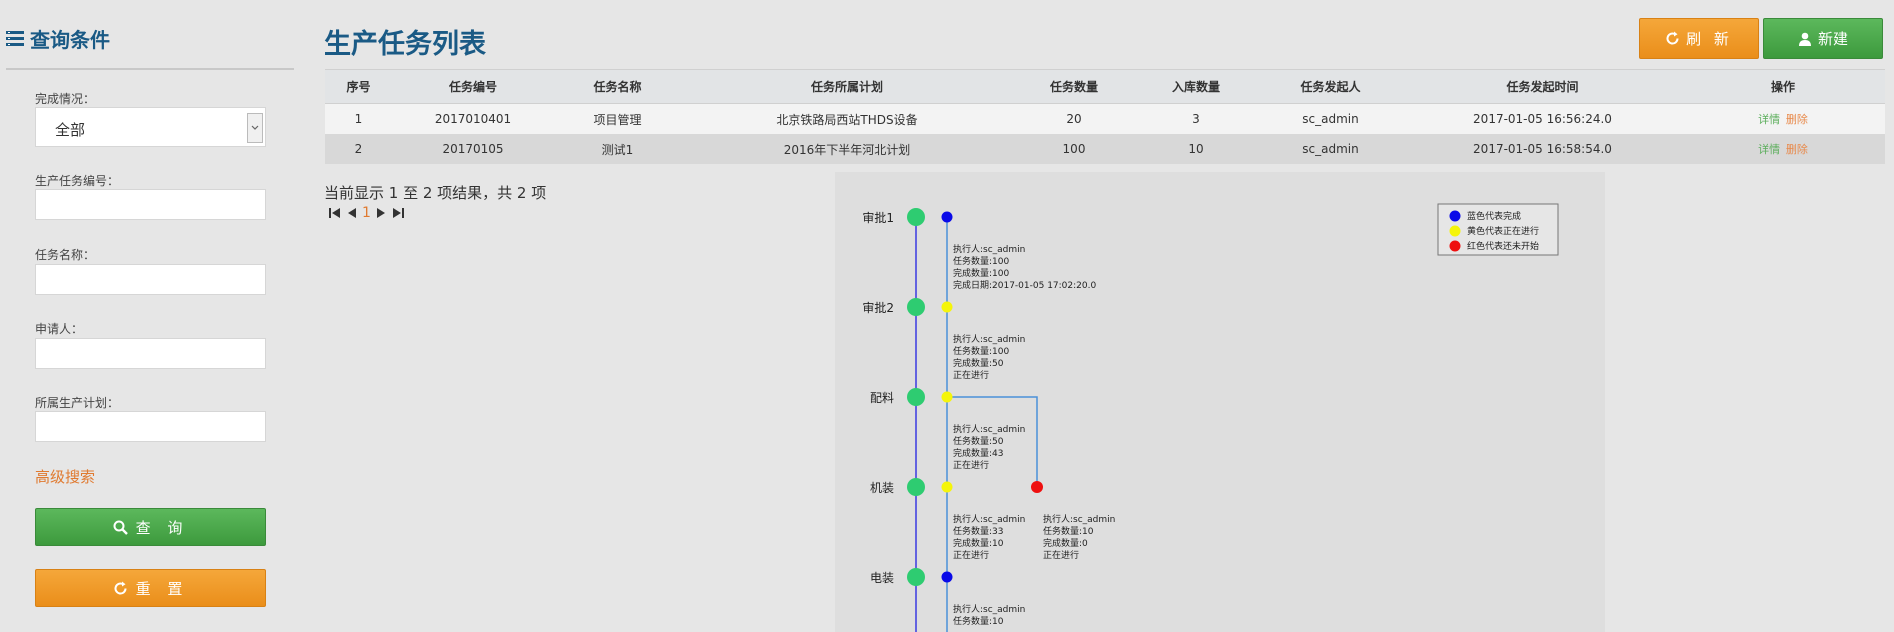 The width and height of the screenshot is (1894, 632). I want to click on col-header: 序号, so click(358, 86).